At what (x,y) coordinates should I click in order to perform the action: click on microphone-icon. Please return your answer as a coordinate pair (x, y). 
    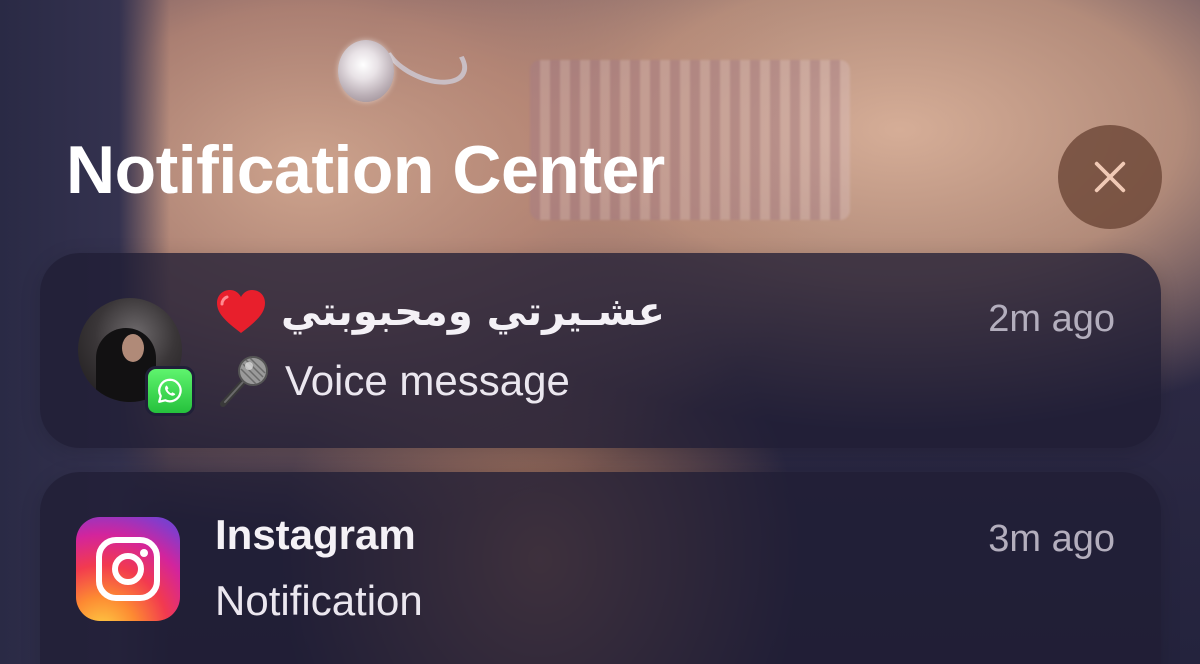
    Looking at the image, I should click on (244, 381).